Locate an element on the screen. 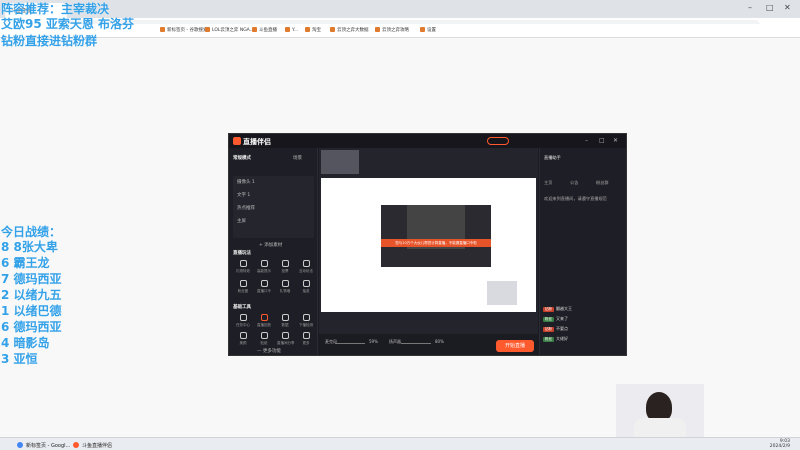  mic-label: 麦克风 is located at coordinates (331, 341).